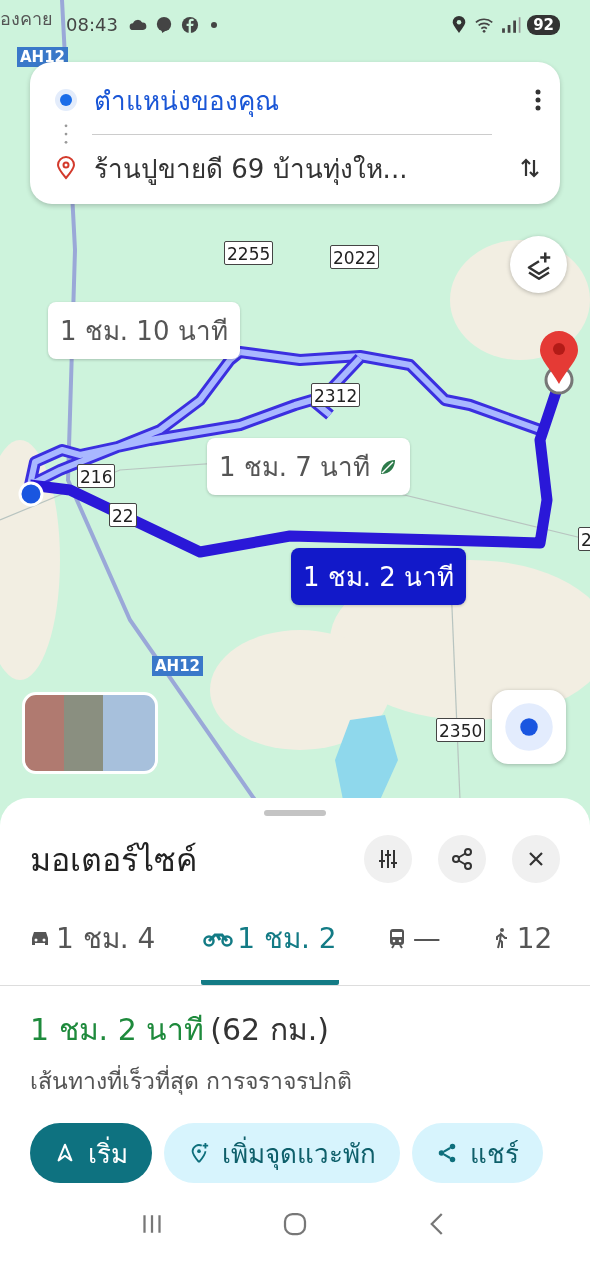  What do you see at coordinates (543, 24) in the screenshot?
I see `battery-level: 92` at bounding box center [543, 24].